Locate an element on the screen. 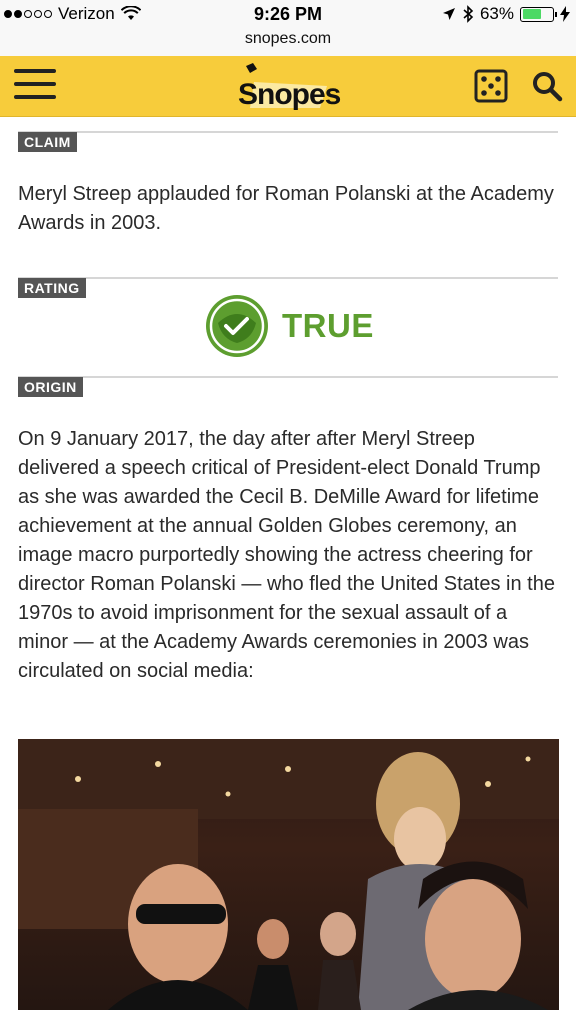 This screenshot has width=576, height=1024. location-arrow-icon is located at coordinates (448, 14).